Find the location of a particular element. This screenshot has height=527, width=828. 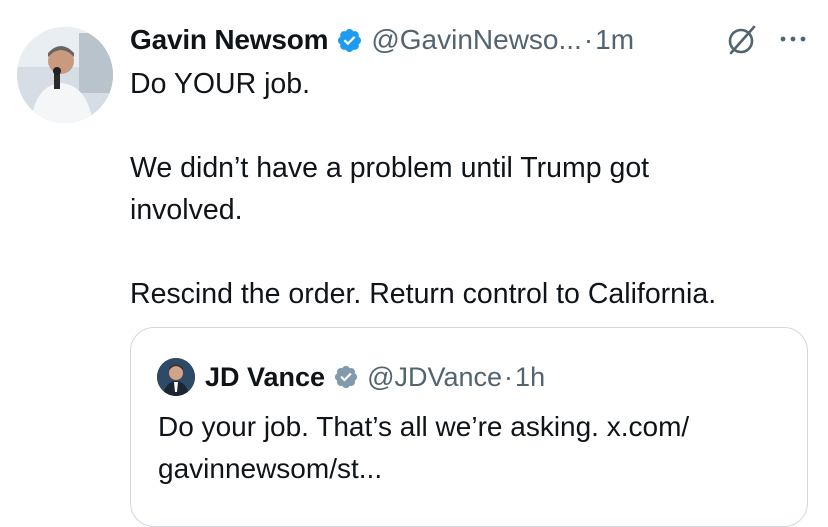

quoted-tweet-header: JD Vance @JDVance · 1h is located at coordinates (351, 377).